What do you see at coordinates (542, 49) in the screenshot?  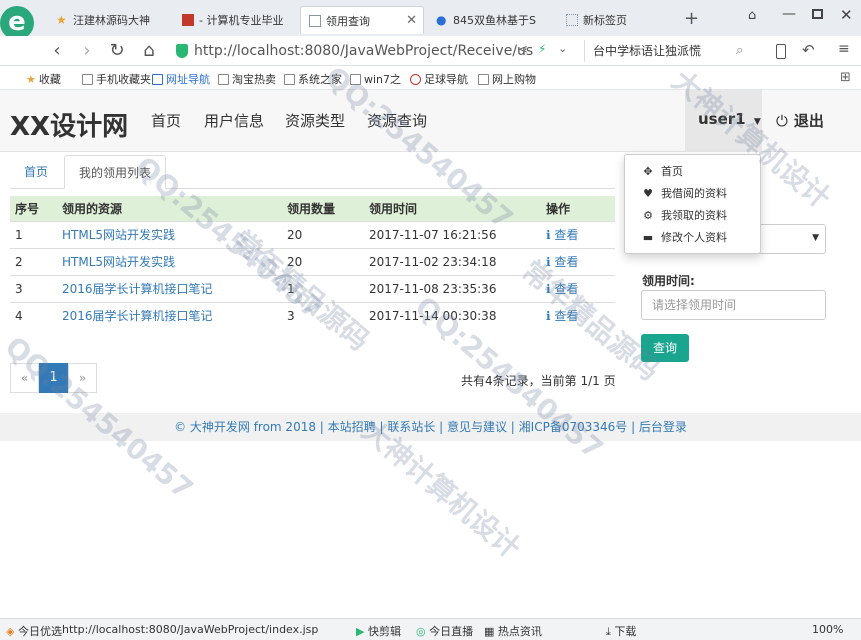 I see `lightning-icon: ⚡` at bounding box center [542, 49].